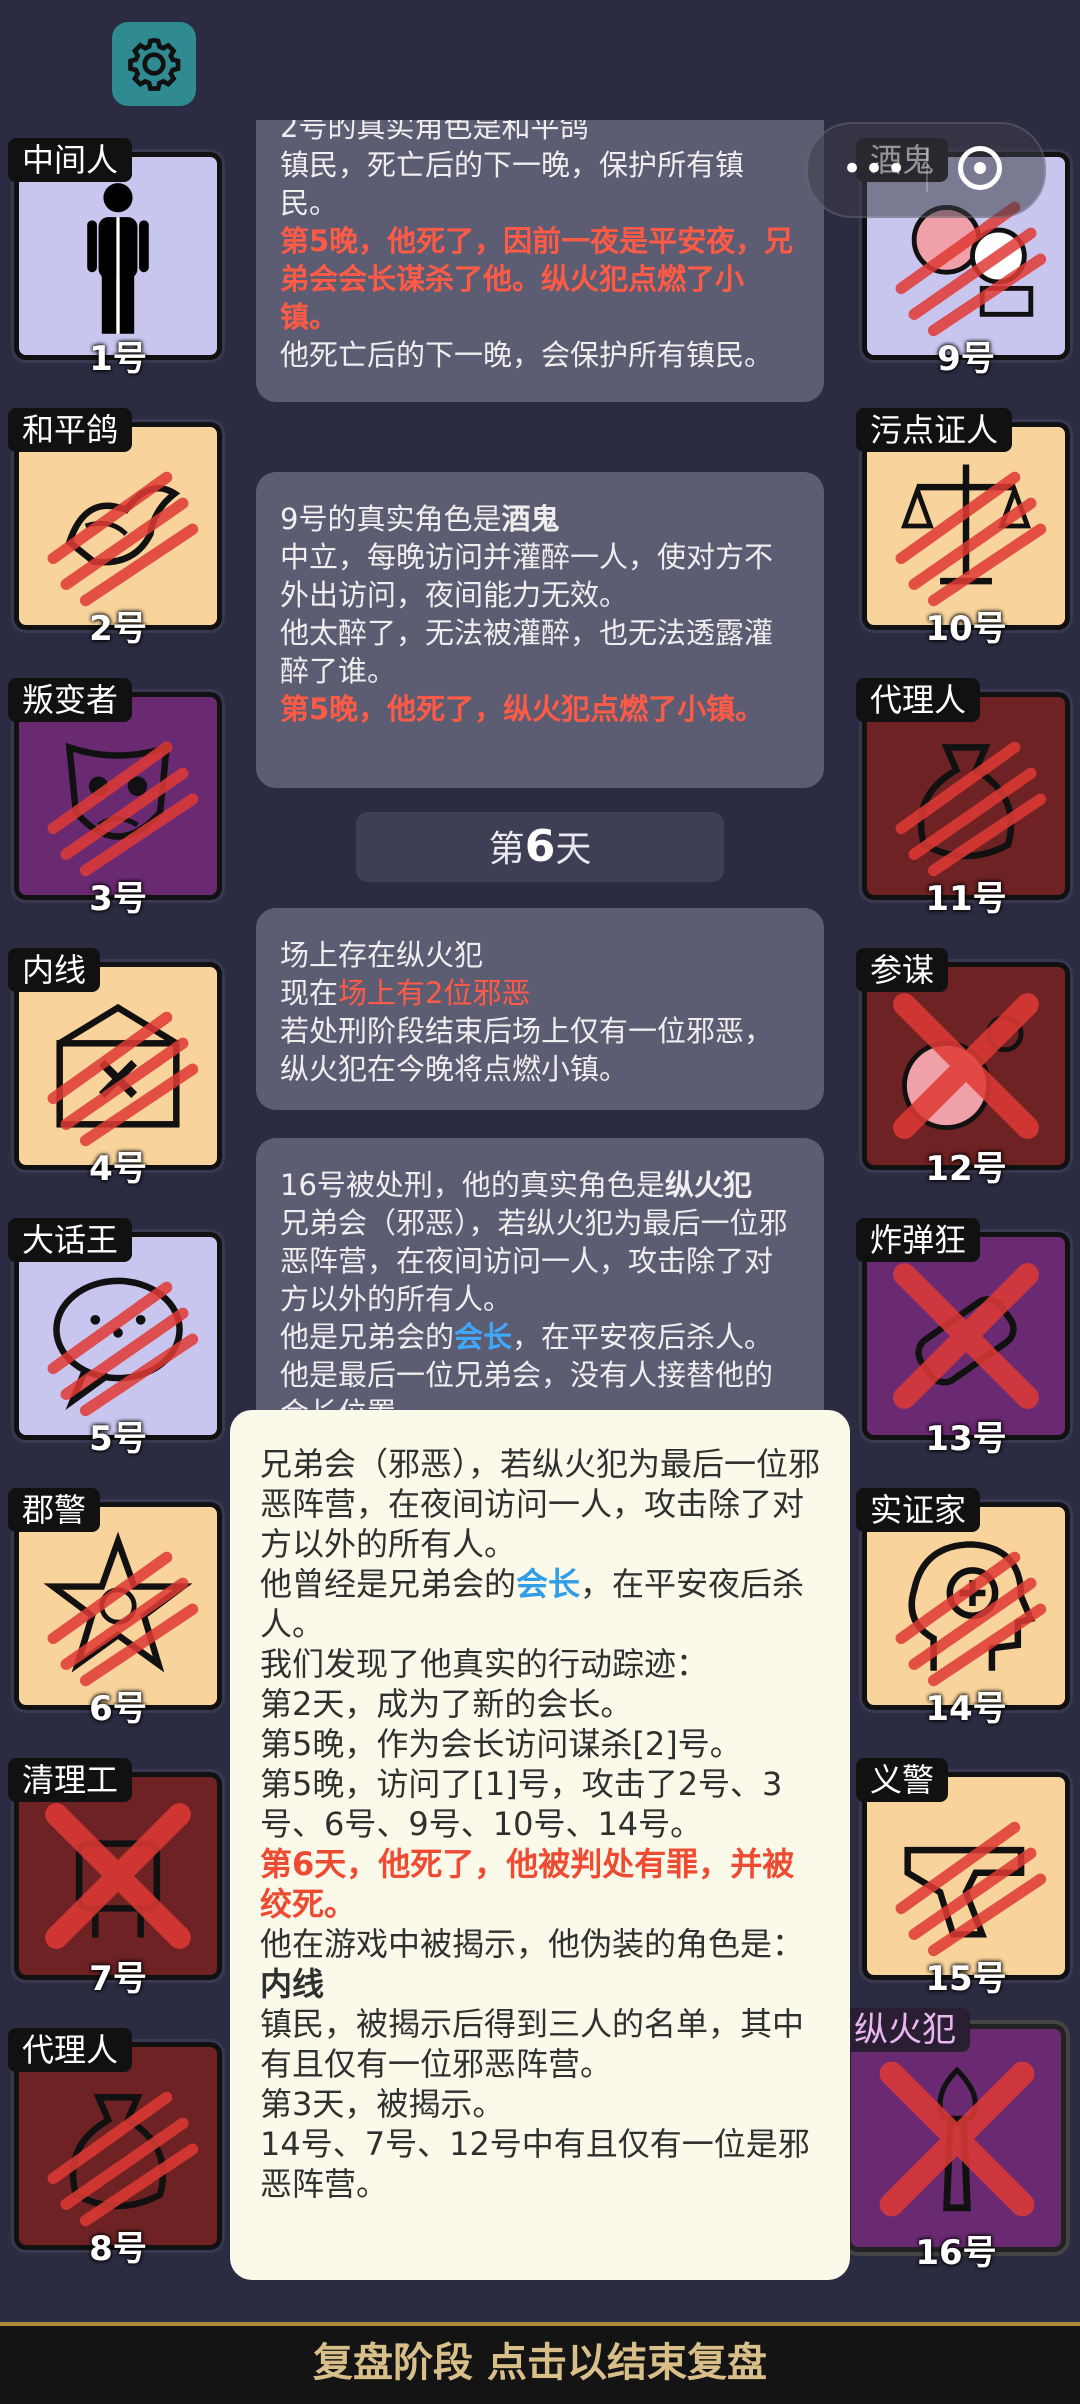 This screenshot has height=2404, width=1080. What do you see at coordinates (446, 1704) in the screenshot?
I see `popup-text: 第2天，成为了新的会长。` at bounding box center [446, 1704].